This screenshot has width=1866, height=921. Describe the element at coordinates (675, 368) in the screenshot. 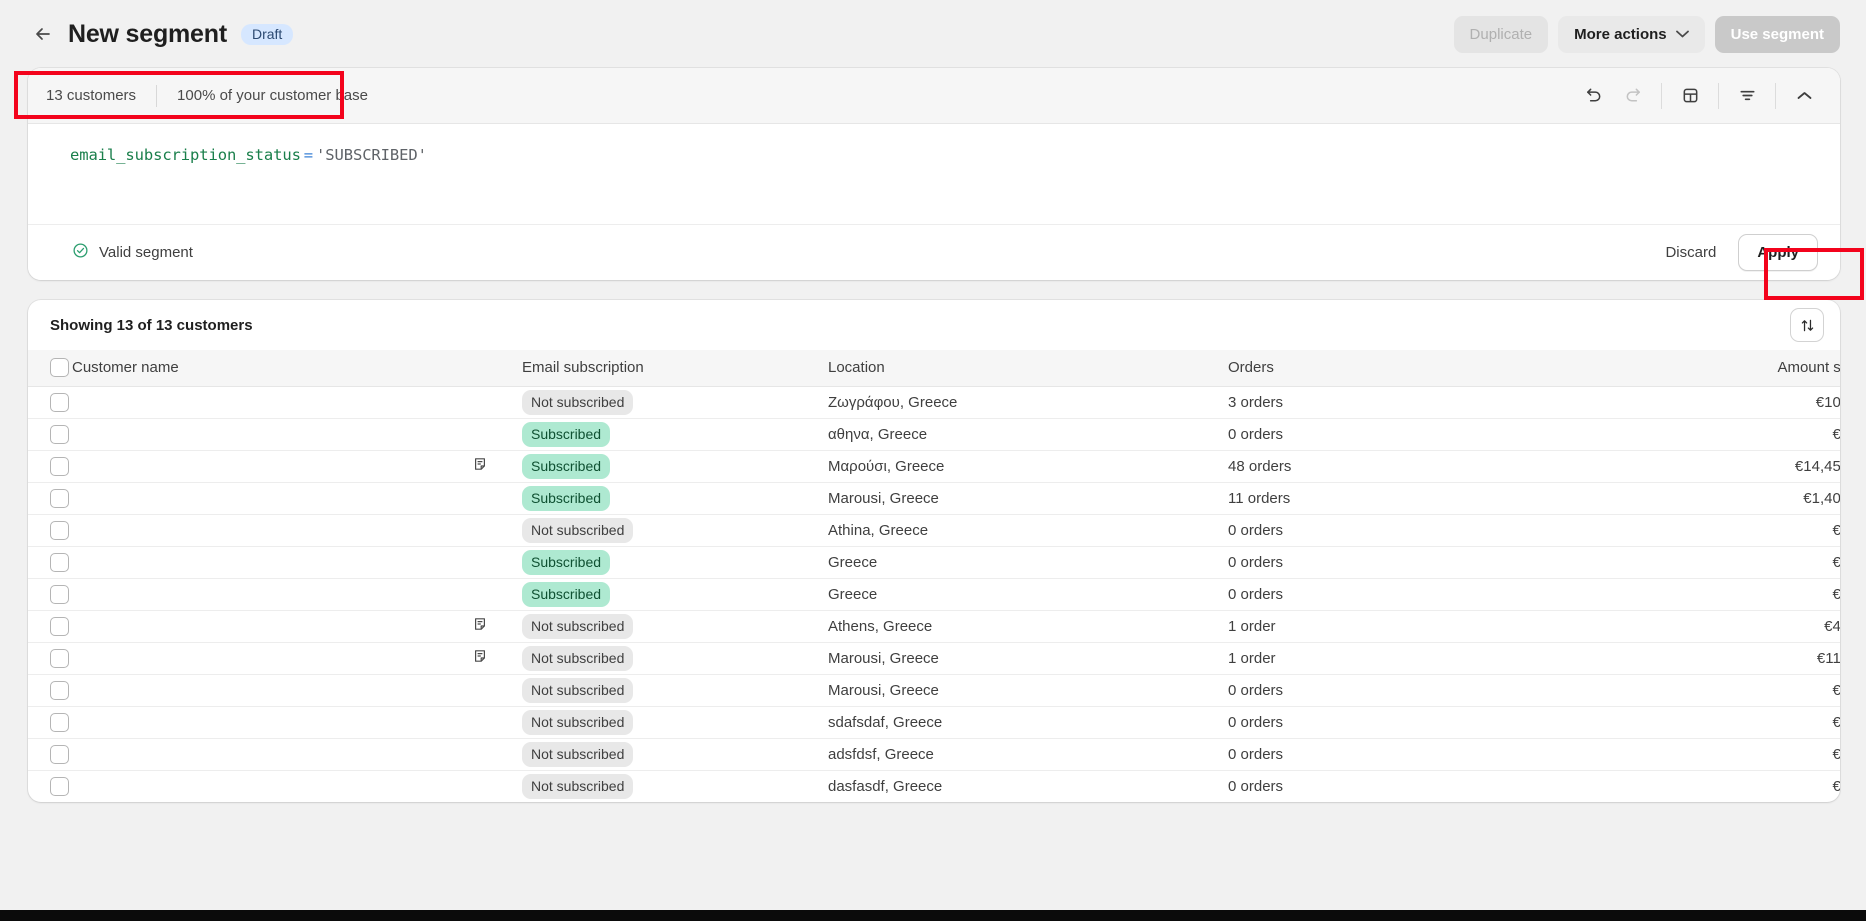

I see `column-email-subscription: Email subscription` at that location.